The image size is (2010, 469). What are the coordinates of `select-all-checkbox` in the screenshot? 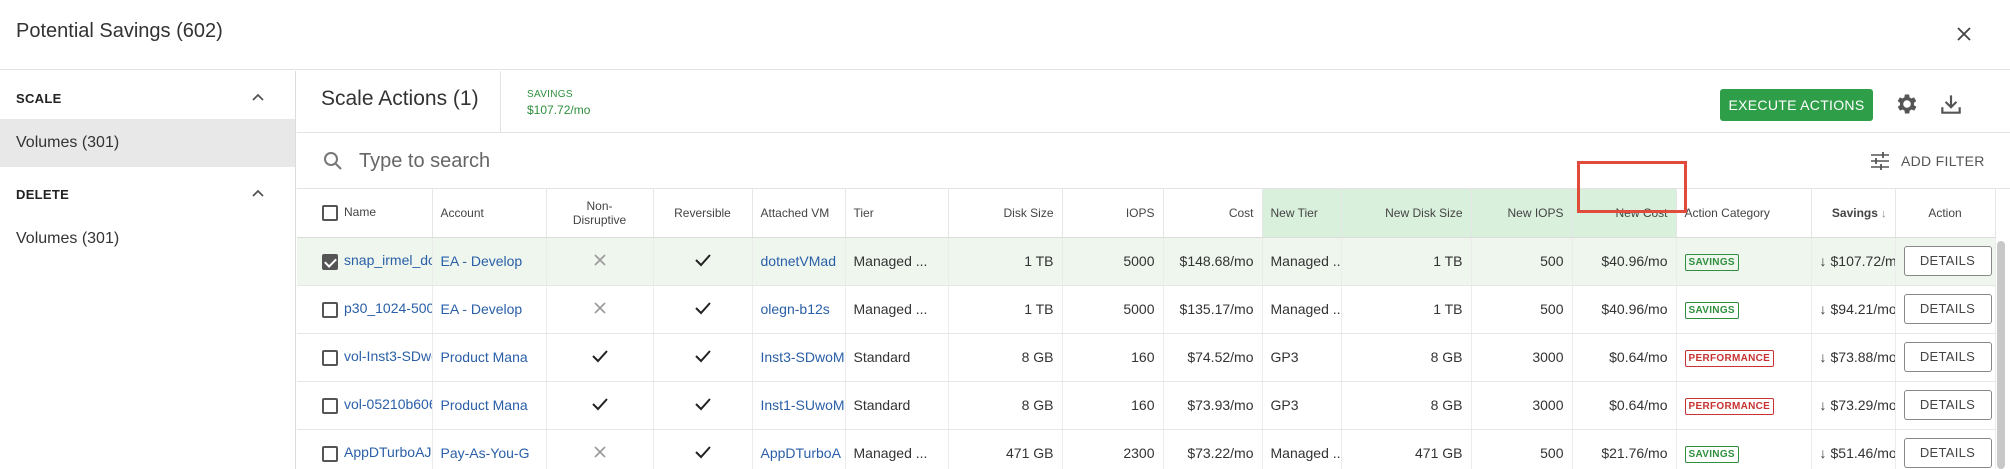 It's located at (330, 212).